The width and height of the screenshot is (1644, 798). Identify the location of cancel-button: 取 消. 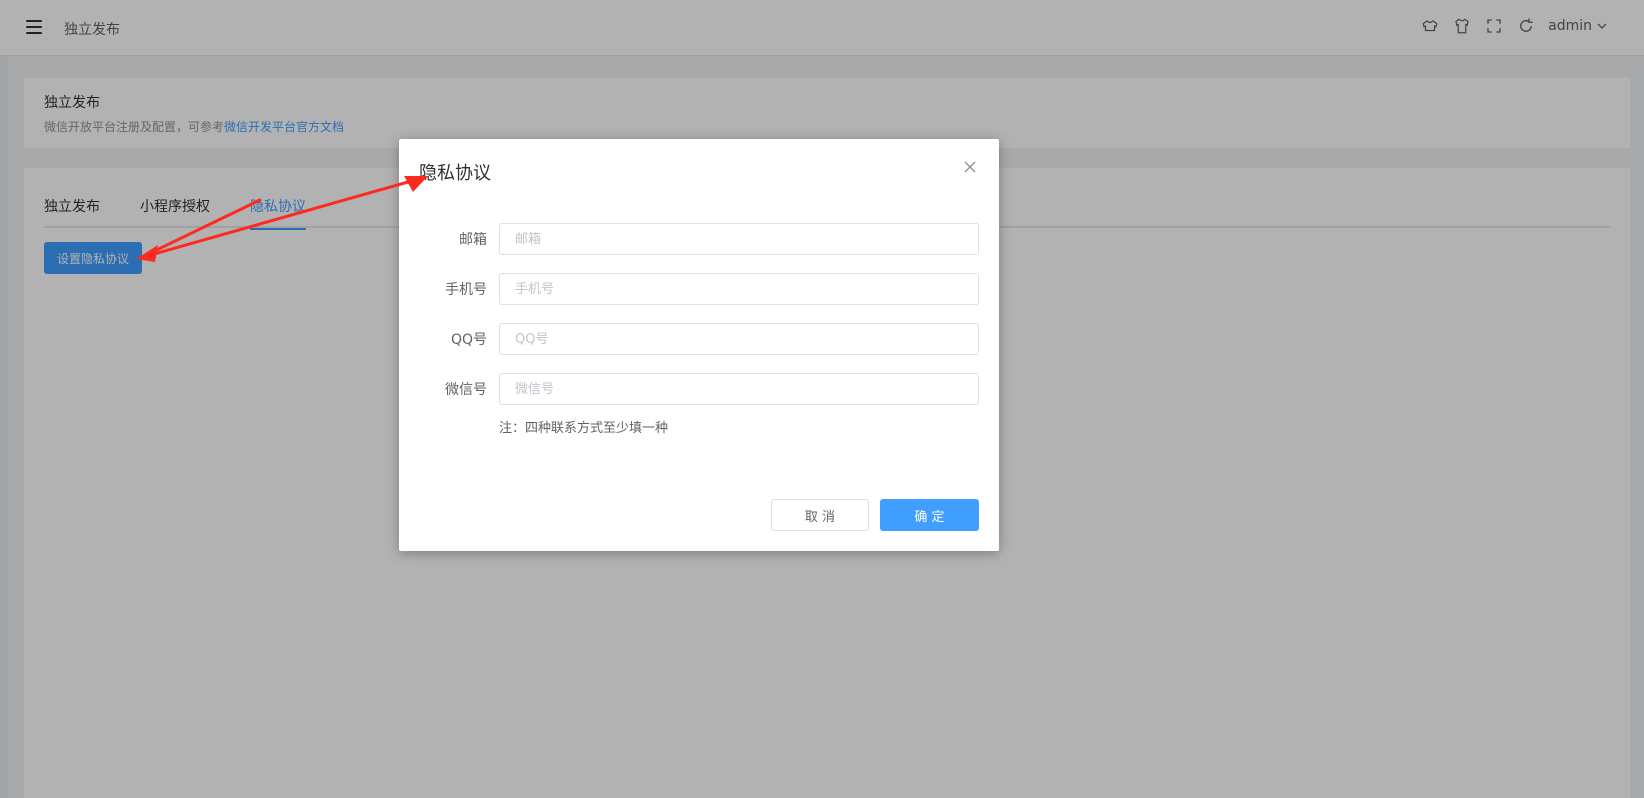
(820, 515).